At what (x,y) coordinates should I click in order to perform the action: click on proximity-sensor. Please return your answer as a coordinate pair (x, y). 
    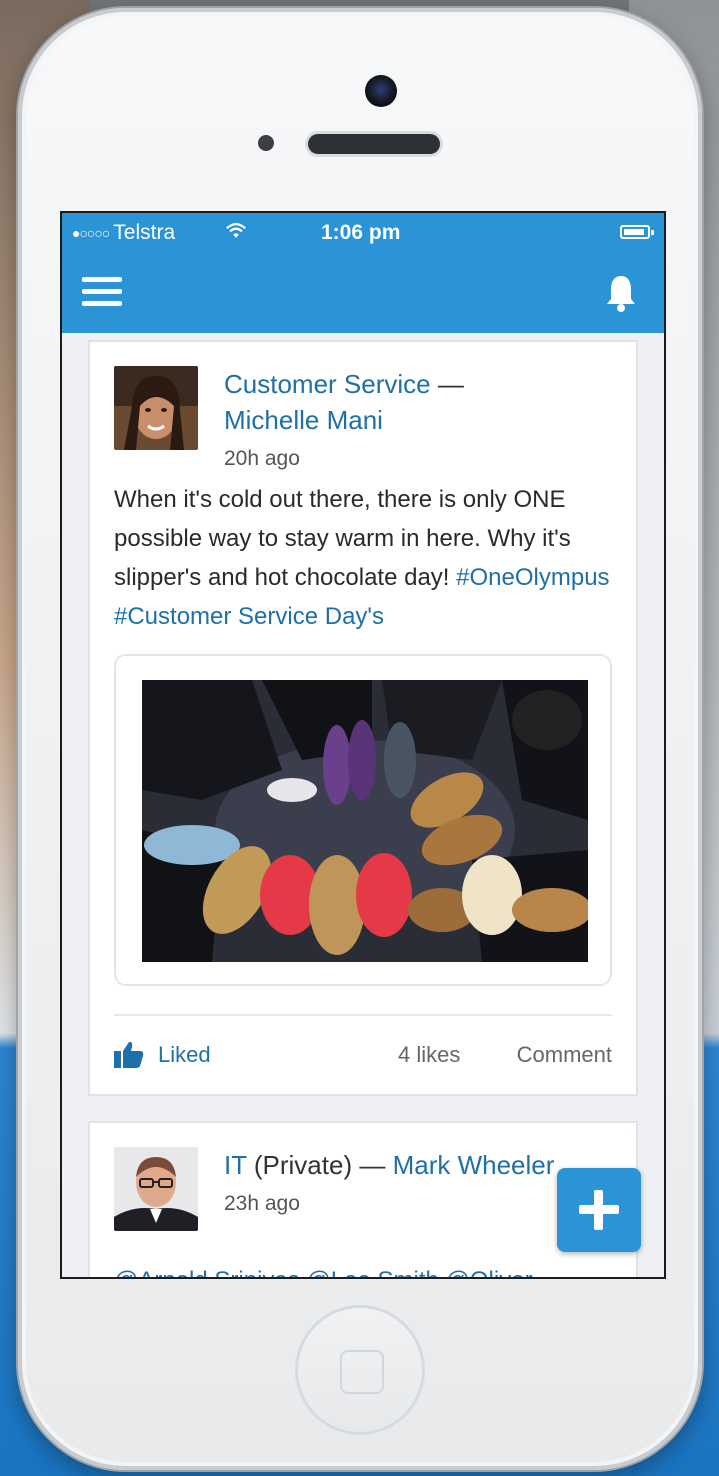
    Looking at the image, I should click on (266, 143).